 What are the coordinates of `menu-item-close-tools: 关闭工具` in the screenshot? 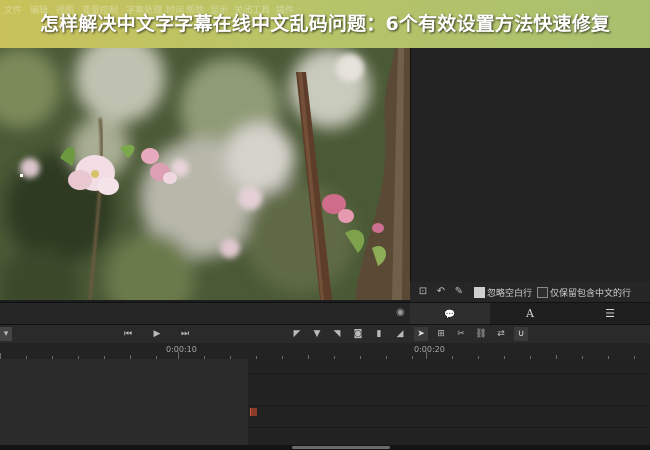 It's located at (252, 10).